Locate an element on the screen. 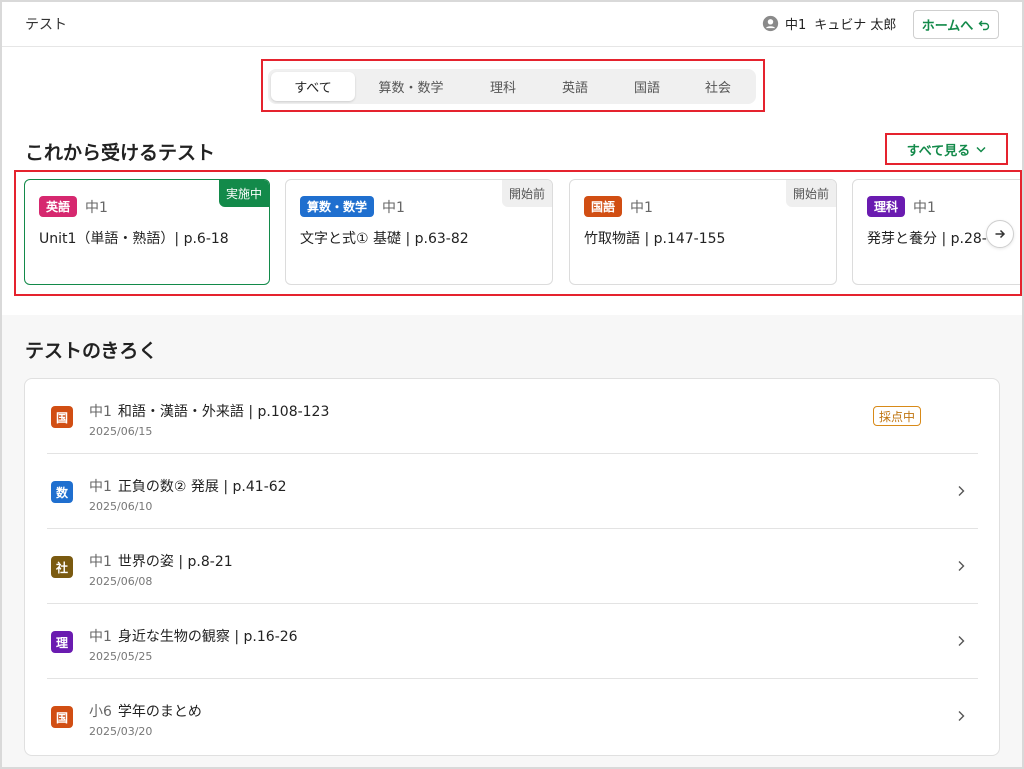 This screenshot has width=1024, height=769. card-title: 文字と式① 基礎 | p.63-82 is located at coordinates (384, 239).